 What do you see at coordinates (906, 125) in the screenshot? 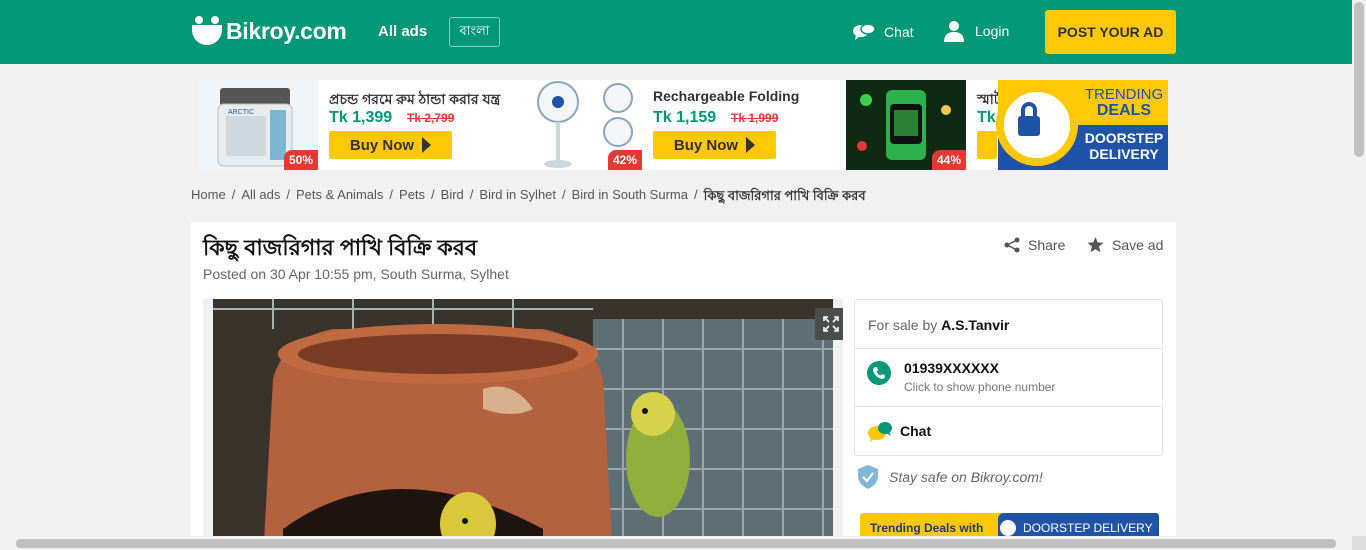
I see `smartwatch-image: 44%` at bounding box center [906, 125].